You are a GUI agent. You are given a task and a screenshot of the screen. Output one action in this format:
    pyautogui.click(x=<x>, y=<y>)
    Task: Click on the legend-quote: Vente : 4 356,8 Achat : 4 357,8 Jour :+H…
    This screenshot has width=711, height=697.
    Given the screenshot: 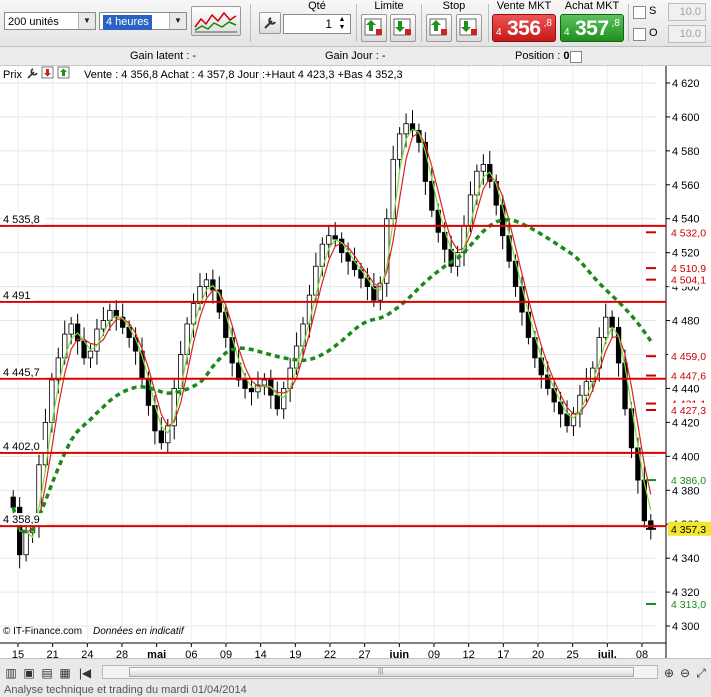 What is the action you would take?
    pyautogui.click(x=243, y=75)
    